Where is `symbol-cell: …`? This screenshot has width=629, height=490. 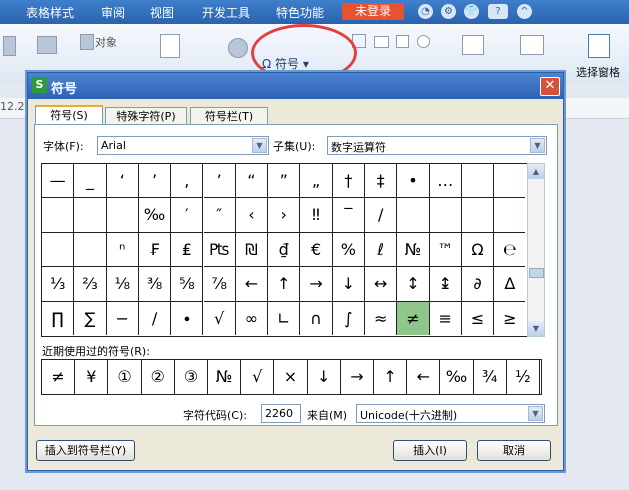
symbol-cell: … is located at coordinates (445, 181).